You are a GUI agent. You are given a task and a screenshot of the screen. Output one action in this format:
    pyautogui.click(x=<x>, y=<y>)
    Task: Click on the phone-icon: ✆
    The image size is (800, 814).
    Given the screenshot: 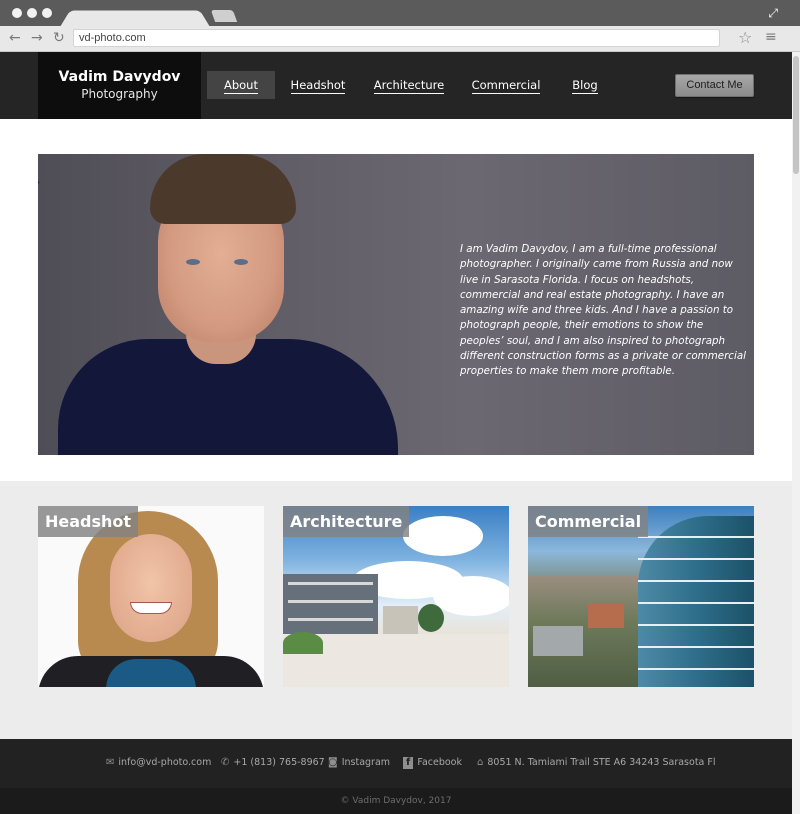 What is the action you would take?
    pyautogui.click(x=225, y=762)
    